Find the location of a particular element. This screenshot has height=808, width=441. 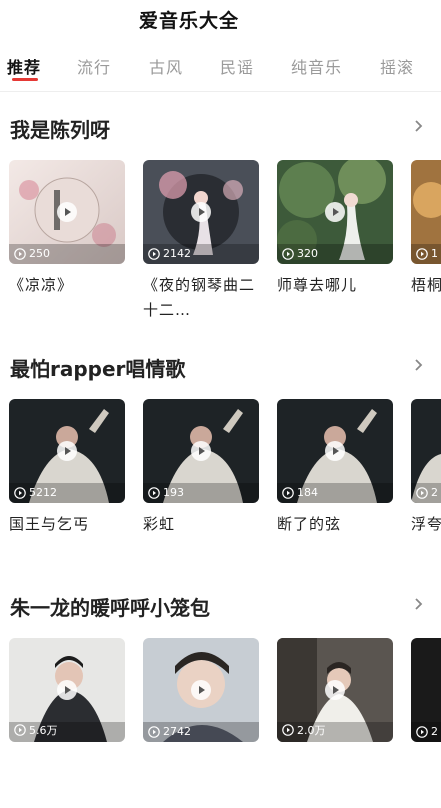

play-count-value: 2.0万 is located at coordinates (311, 730).